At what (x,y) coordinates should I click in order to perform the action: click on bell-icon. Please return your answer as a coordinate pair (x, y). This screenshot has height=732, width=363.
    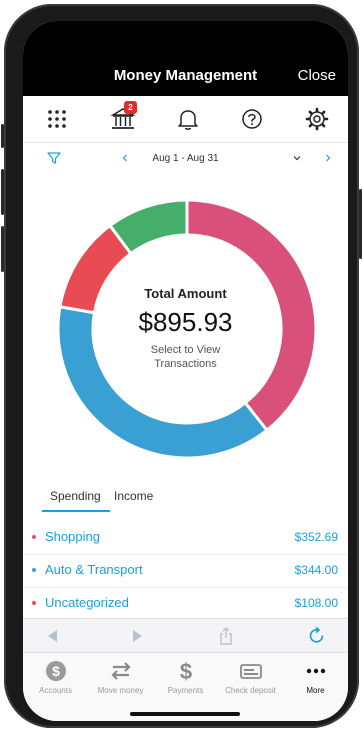
    Looking at the image, I should click on (188, 119).